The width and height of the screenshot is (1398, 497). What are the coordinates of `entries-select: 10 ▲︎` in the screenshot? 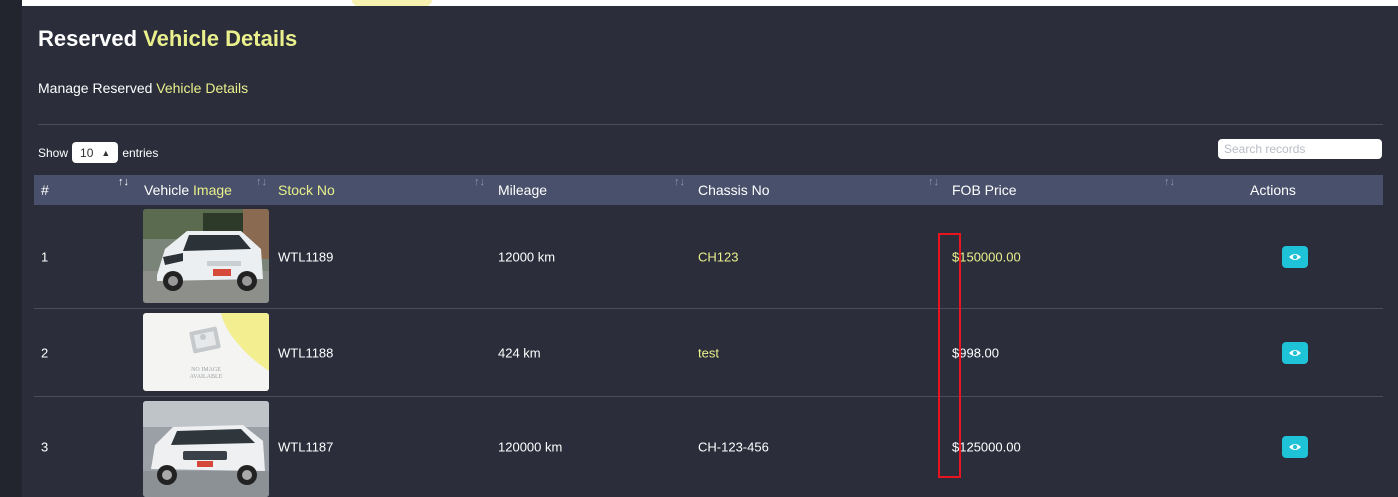 It's located at (95, 152).